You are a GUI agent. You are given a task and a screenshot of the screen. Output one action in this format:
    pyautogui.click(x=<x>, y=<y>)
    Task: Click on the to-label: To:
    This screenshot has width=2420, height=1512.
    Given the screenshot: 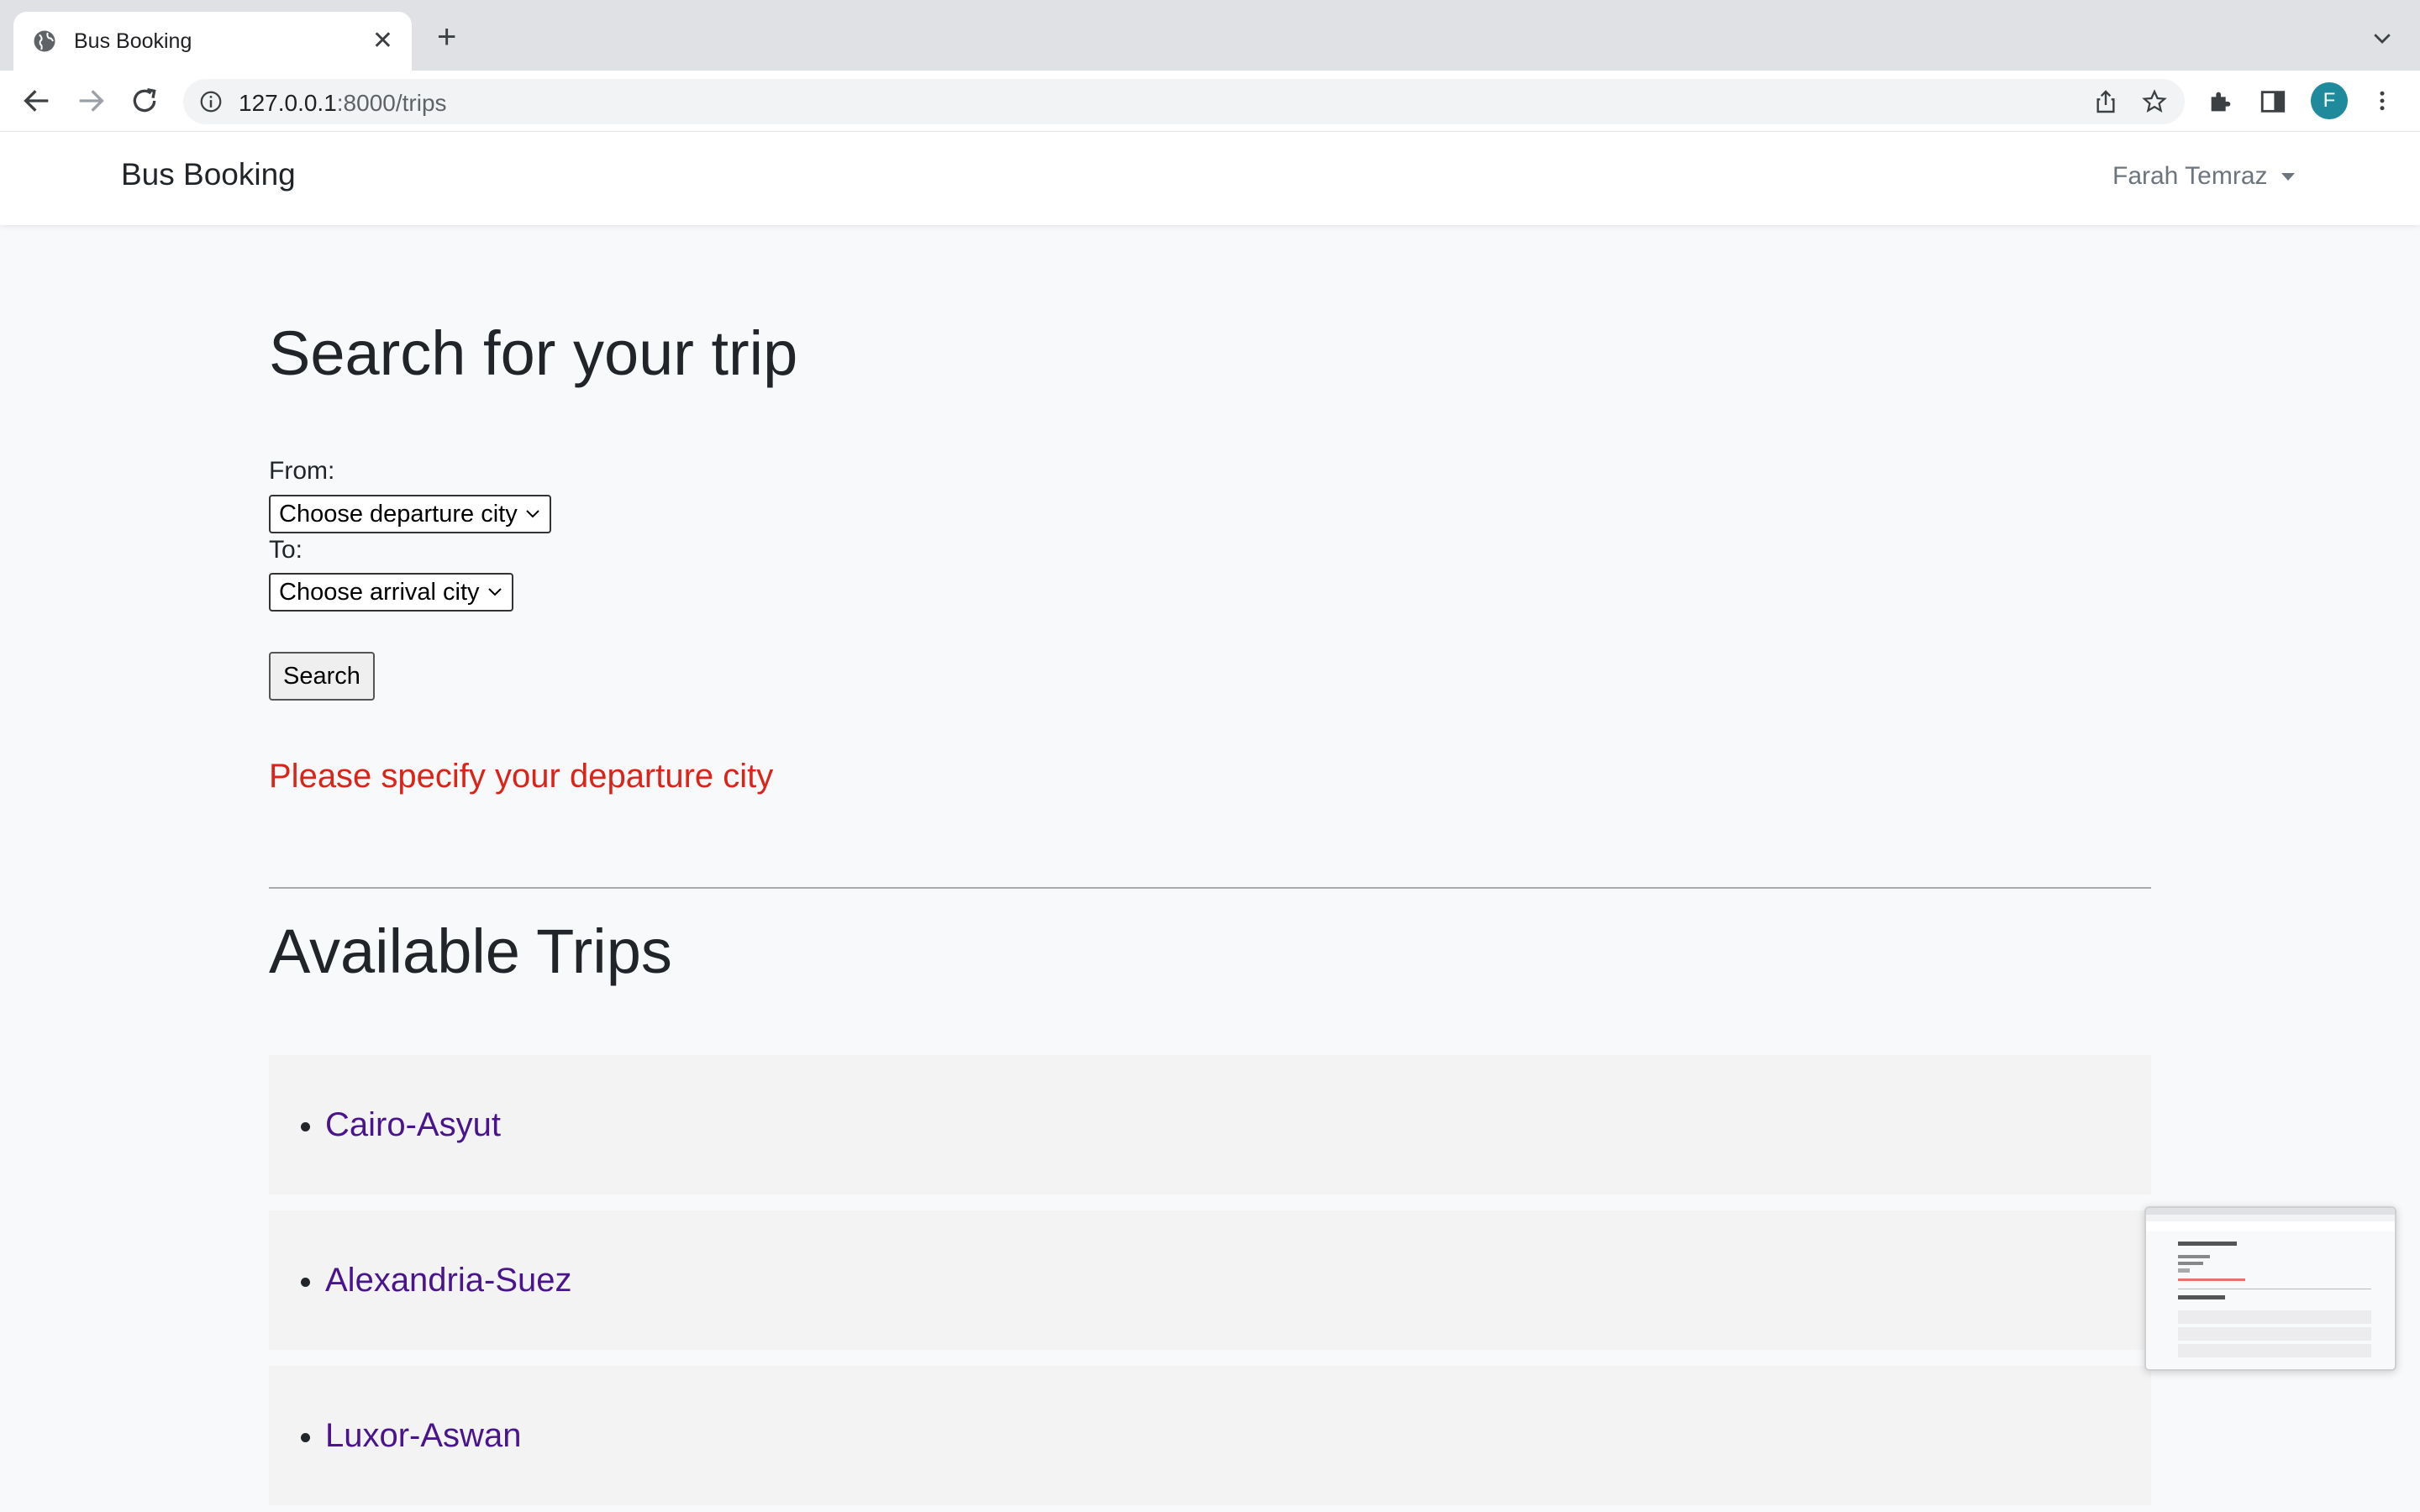 What is the action you would take?
    pyautogui.click(x=286, y=550)
    